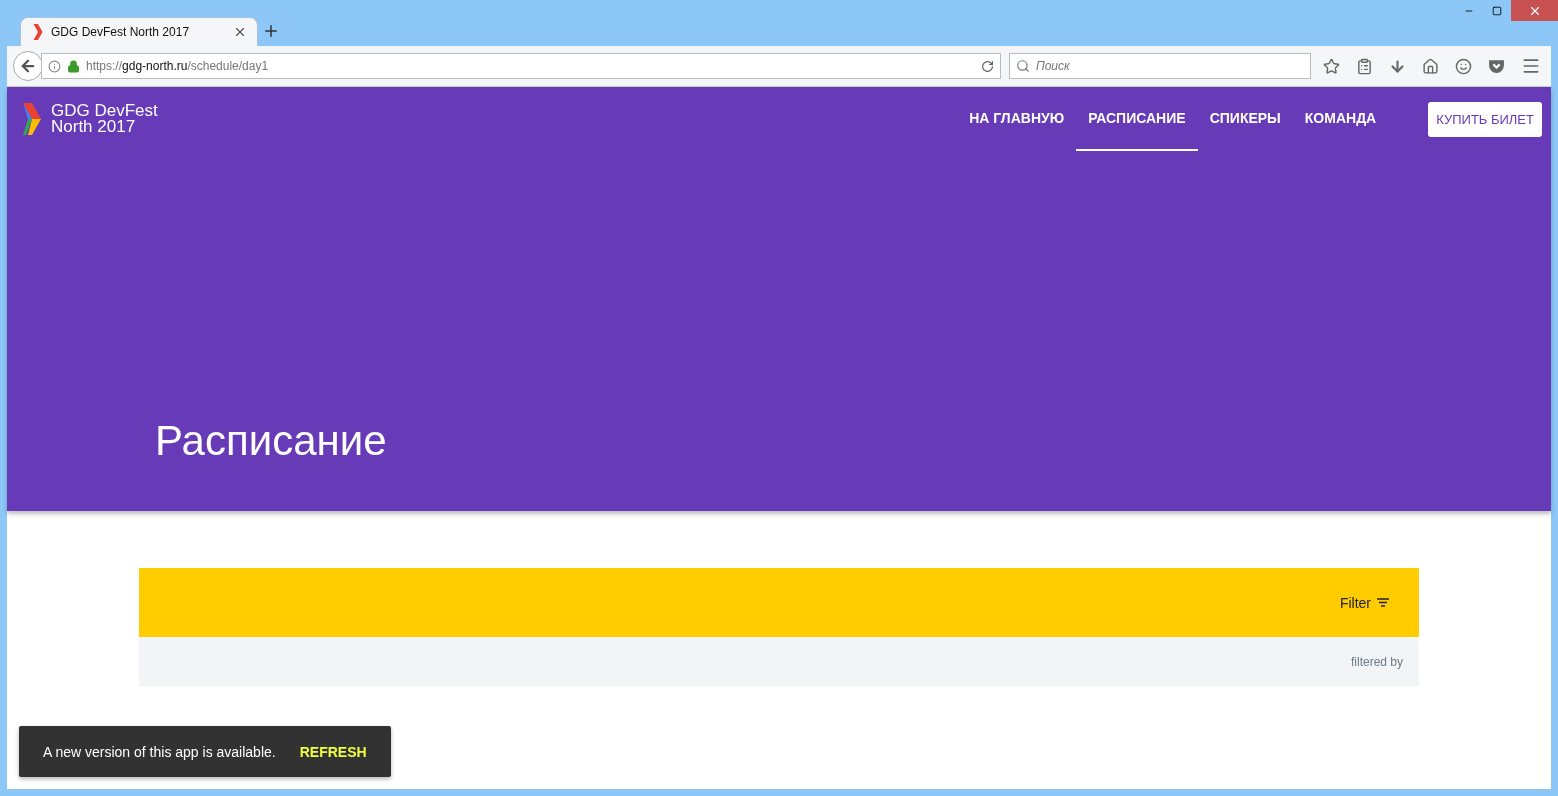 This screenshot has width=1558, height=796. Describe the element at coordinates (73, 66) in the screenshot. I see `lock-icon` at that location.